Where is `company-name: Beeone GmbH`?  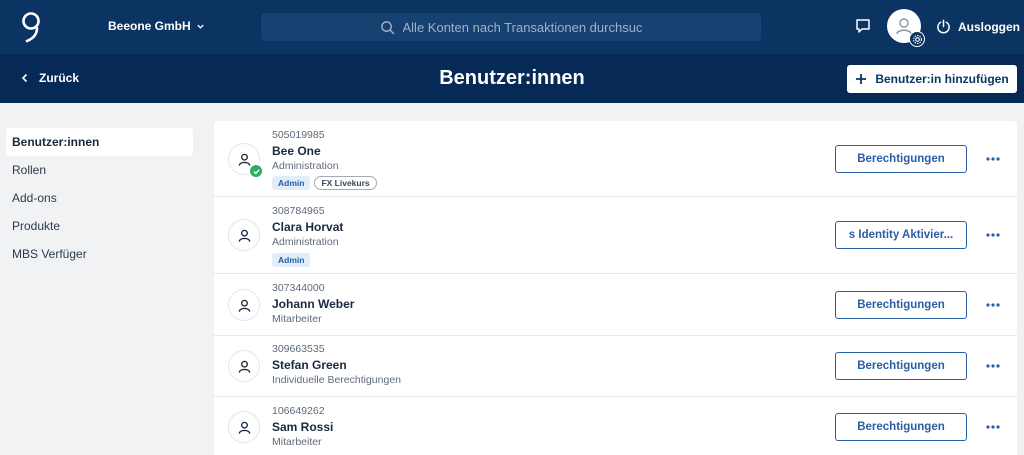
company-name: Beeone GmbH is located at coordinates (149, 26).